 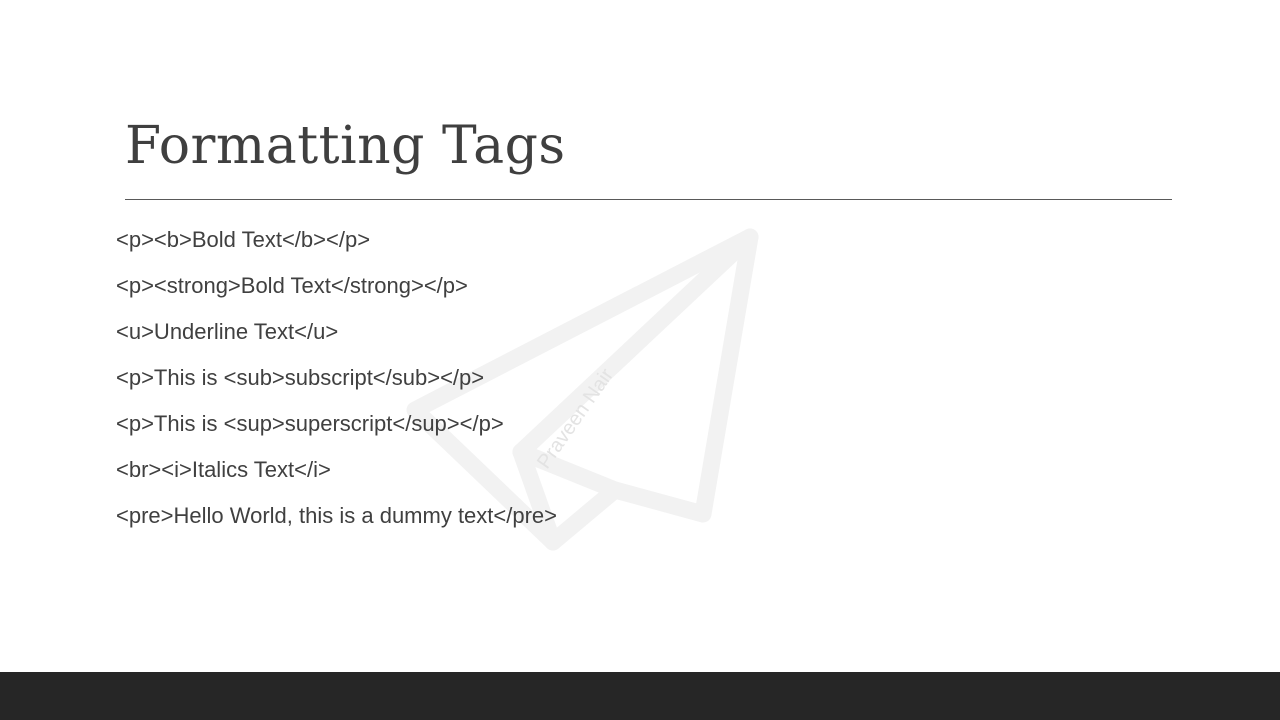 What do you see at coordinates (310, 423) in the screenshot?
I see `code-line-superscript: <p>This is <sup>superscript</sup></p>` at bounding box center [310, 423].